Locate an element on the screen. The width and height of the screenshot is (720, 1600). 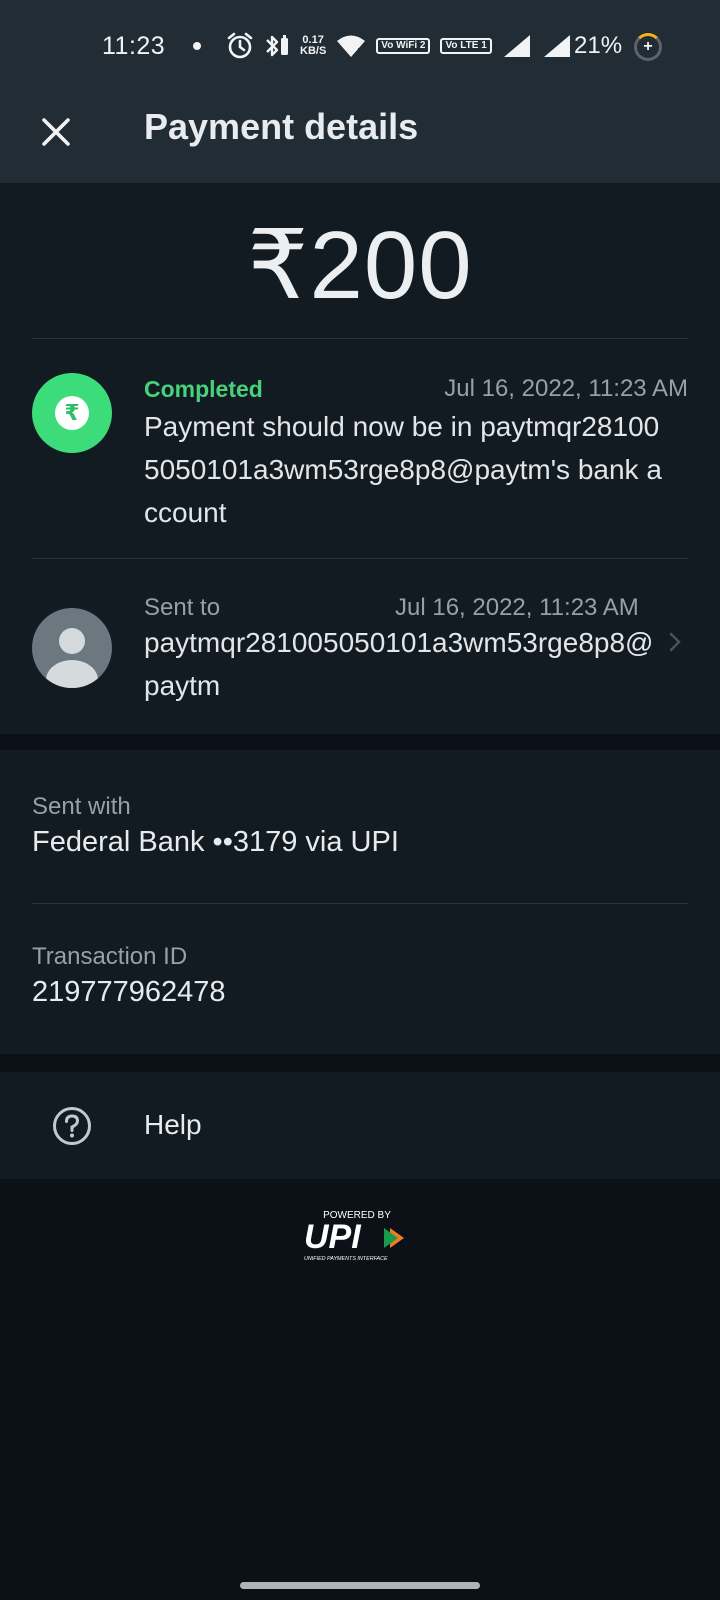
notification-dot-icon is located at coordinates (197, 46).